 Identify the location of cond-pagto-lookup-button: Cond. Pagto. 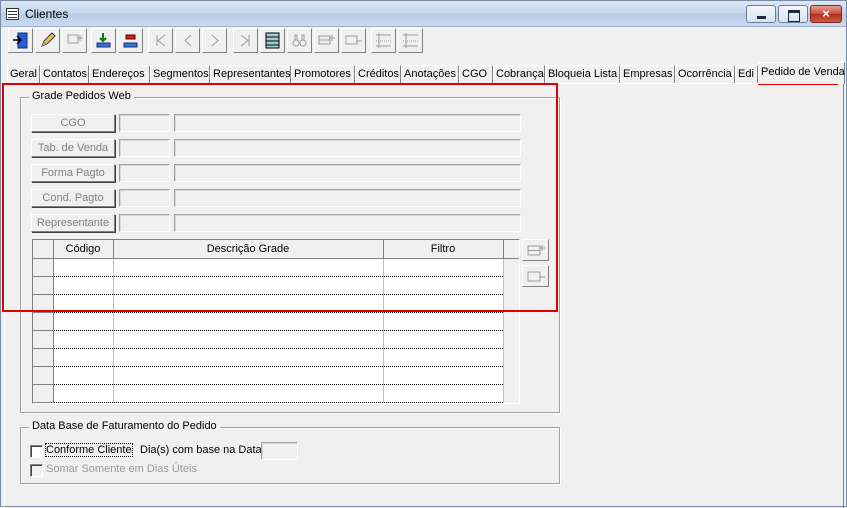
(73, 198).